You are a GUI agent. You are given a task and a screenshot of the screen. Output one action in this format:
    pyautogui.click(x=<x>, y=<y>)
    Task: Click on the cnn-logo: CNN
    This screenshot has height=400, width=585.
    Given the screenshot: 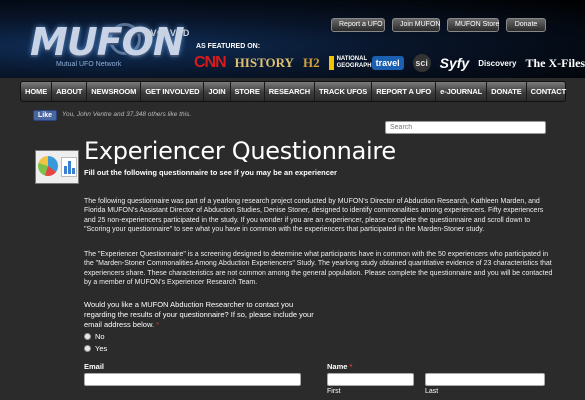 What is the action you would take?
    pyautogui.click(x=210, y=62)
    